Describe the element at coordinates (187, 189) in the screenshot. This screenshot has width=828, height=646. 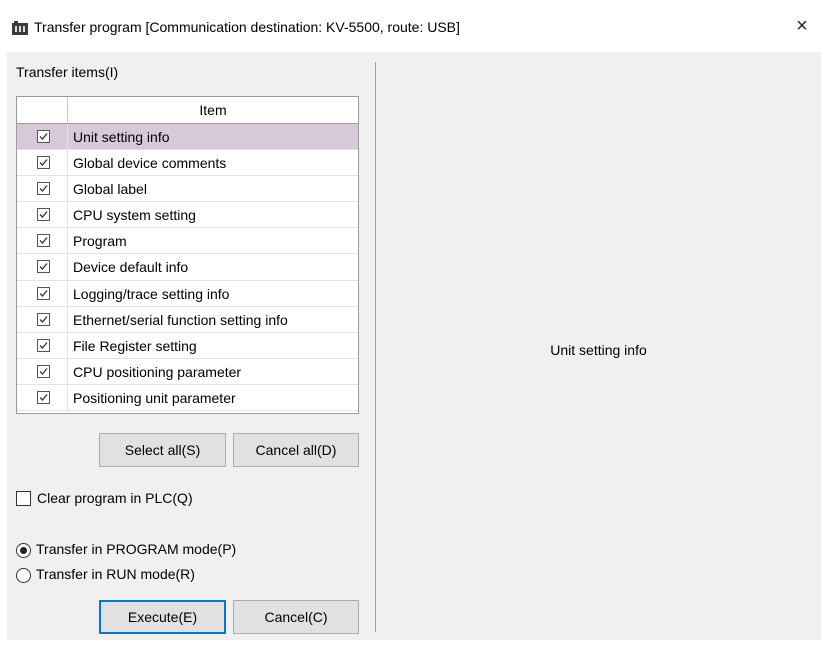
I see `table-row: Global label` at that location.